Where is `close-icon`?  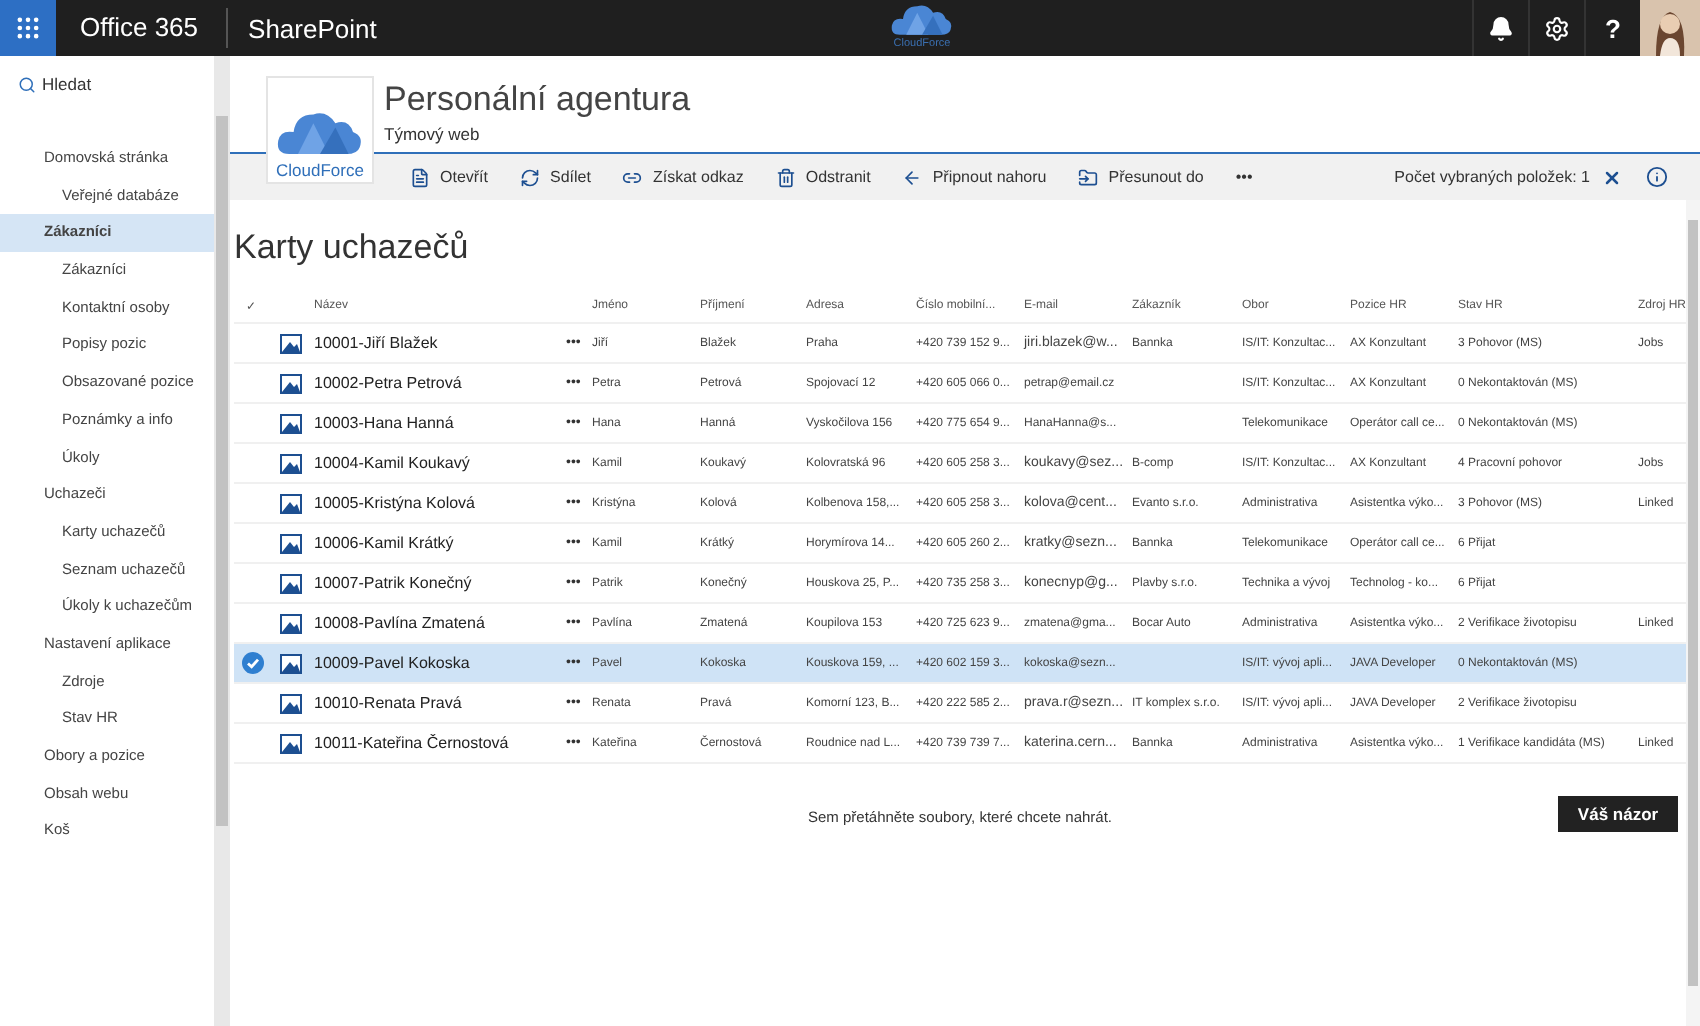 close-icon is located at coordinates (1612, 177).